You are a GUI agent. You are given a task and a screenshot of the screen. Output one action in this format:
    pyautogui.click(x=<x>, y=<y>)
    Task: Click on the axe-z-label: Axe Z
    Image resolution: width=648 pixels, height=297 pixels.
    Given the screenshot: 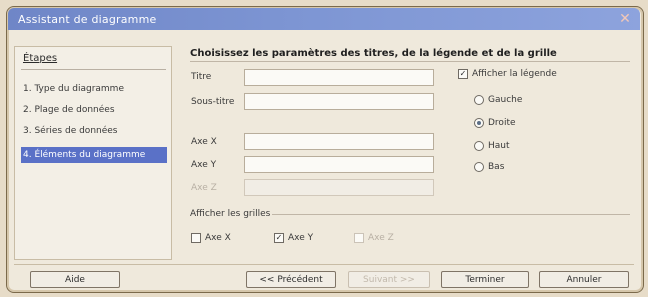 What is the action you would take?
    pyautogui.click(x=204, y=188)
    